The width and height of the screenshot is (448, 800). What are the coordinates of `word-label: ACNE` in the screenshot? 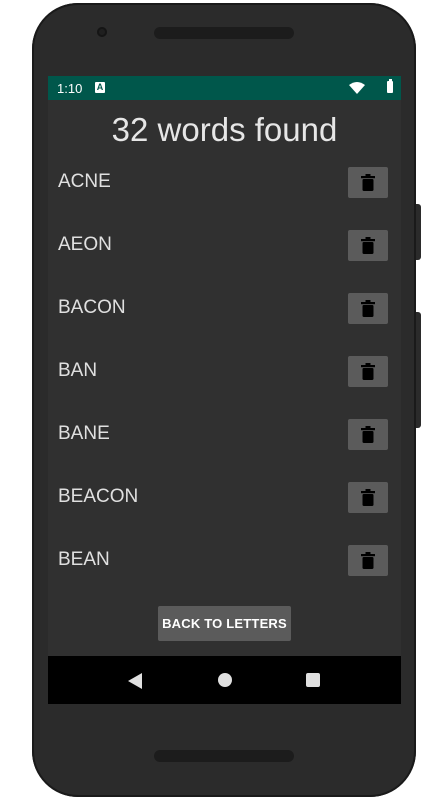 It's located at (84, 181).